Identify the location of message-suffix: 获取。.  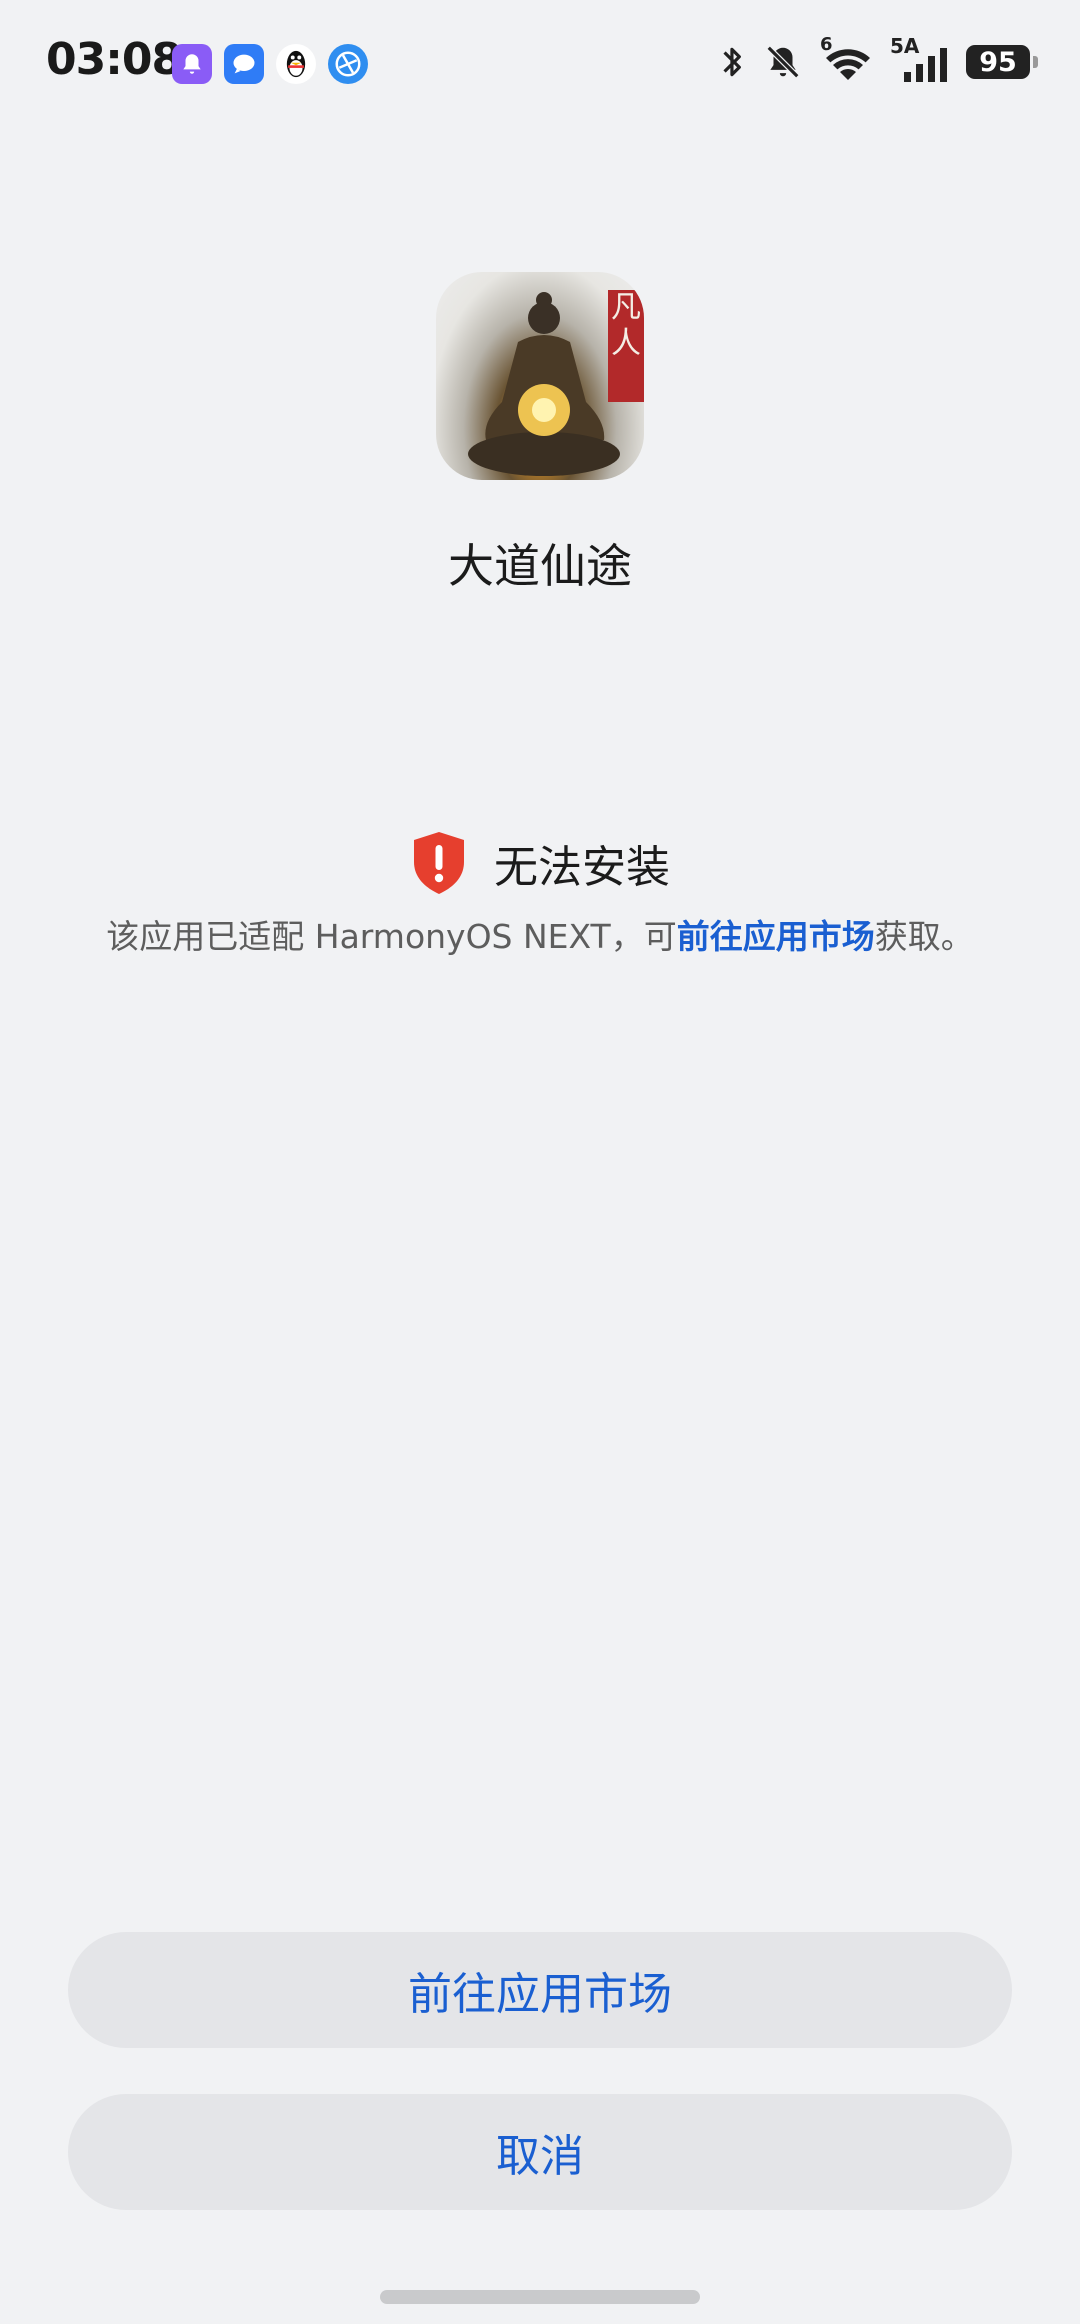
(924, 936).